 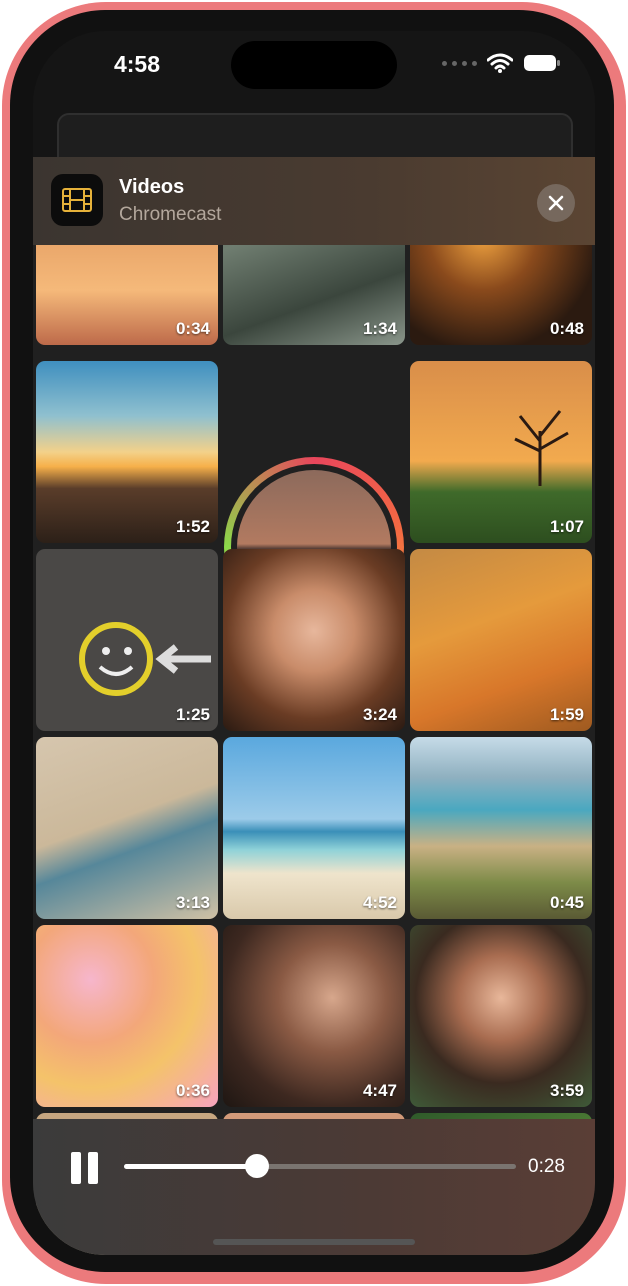 What do you see at coordinates (314, 1016) in the screenshot?
I see `video-tile: 4:47` at bounding box center [314, 1016].